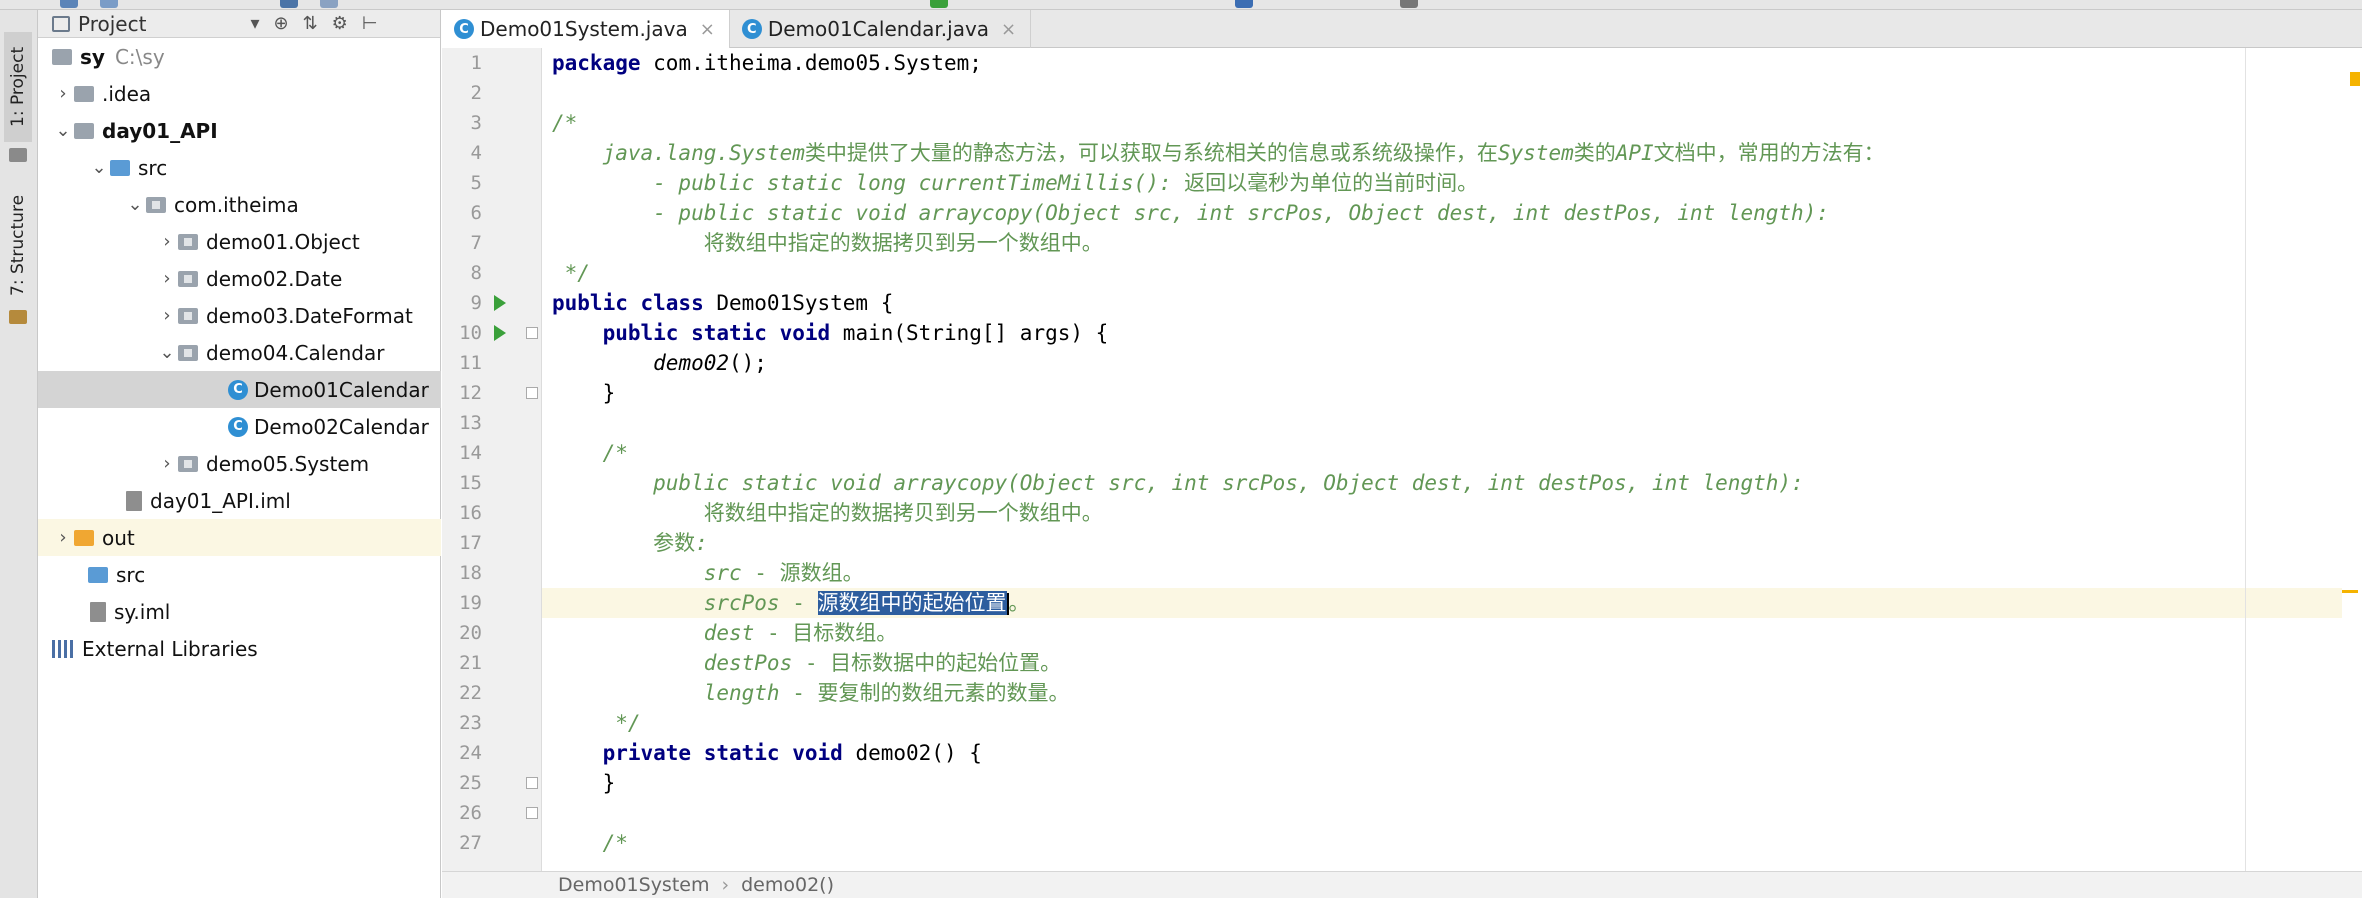 The image size is (2362, 898). Describe the element at coordinates (470, 633) in the screenshot. I see `line-number: 20` at that location.